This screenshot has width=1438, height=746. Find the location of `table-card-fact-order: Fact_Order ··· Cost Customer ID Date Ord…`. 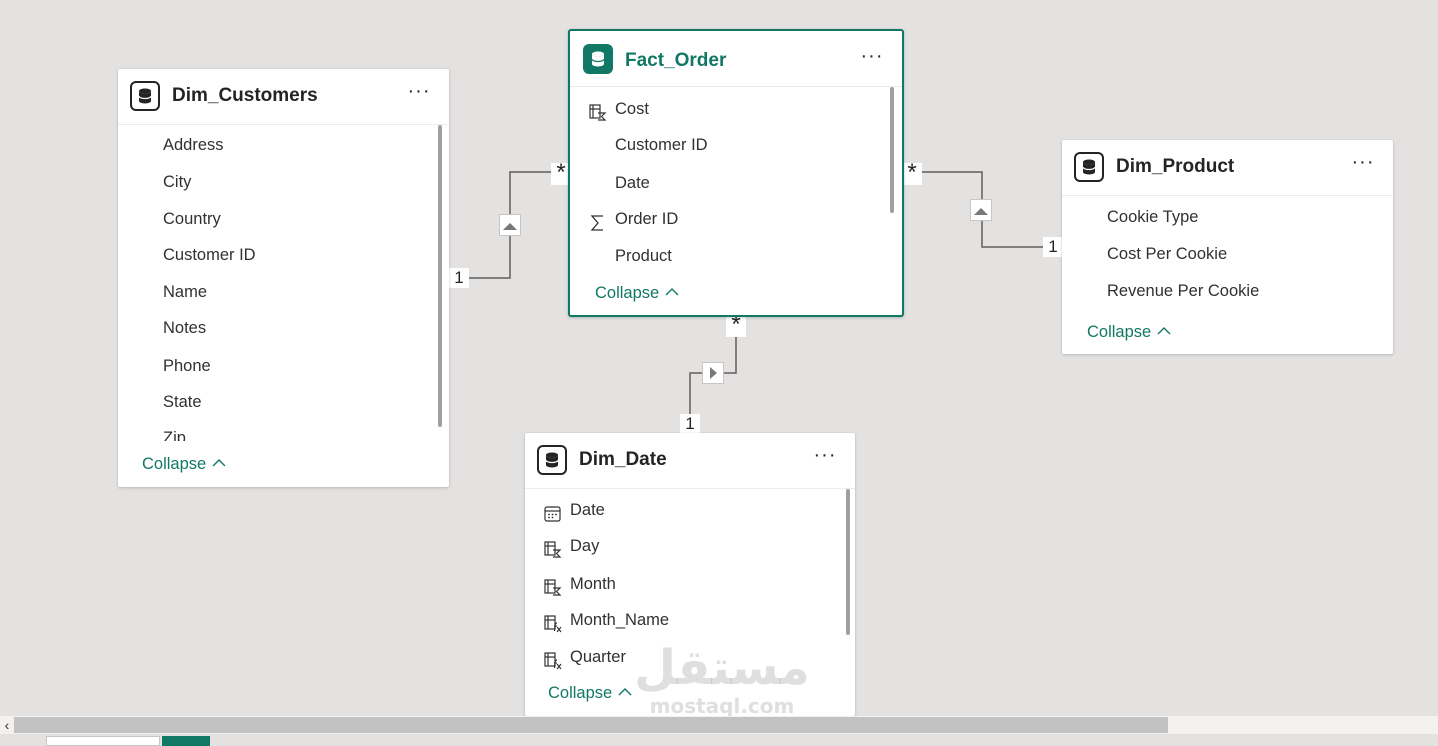

table-card-fact-order: Fact_Order ··· Cost Customer ID Date Ord… is located at coordinates (736, 173).